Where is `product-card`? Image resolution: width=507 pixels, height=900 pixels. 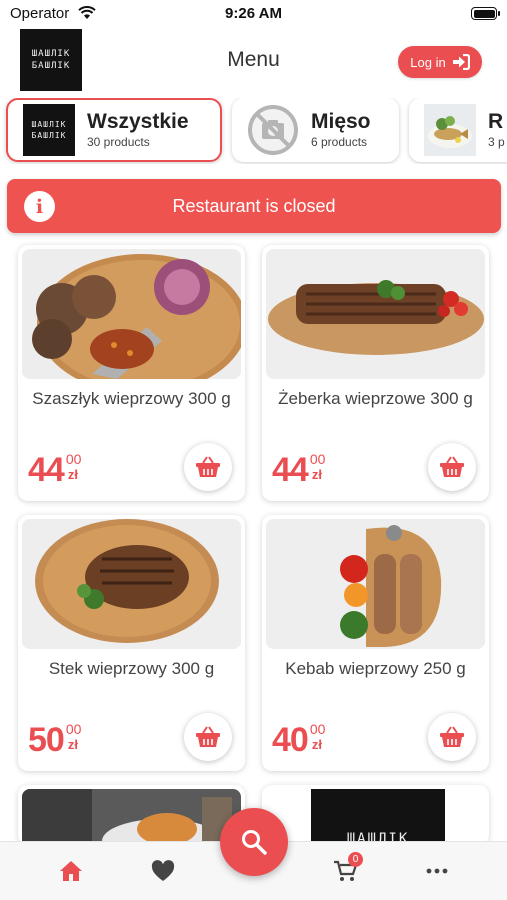 product-card is located at coordinates (131, 815).